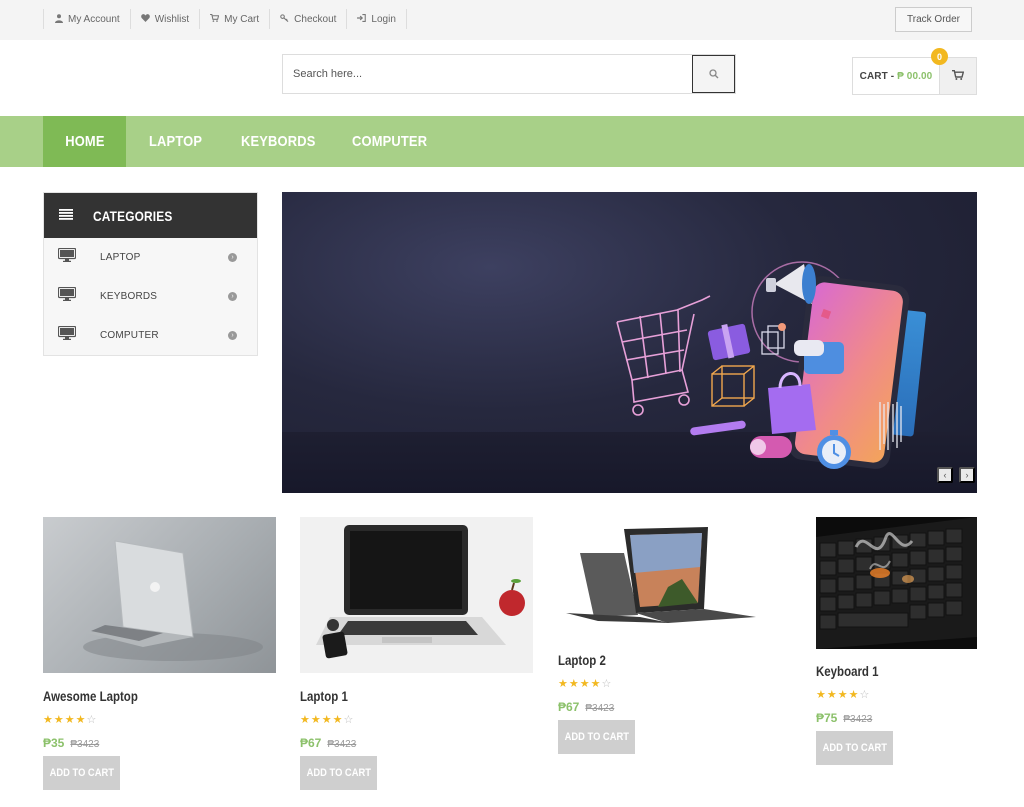 The height and width of the screenshot is (807, 1024). I want to click on nav-item-home: HOME, so click(84, 141).